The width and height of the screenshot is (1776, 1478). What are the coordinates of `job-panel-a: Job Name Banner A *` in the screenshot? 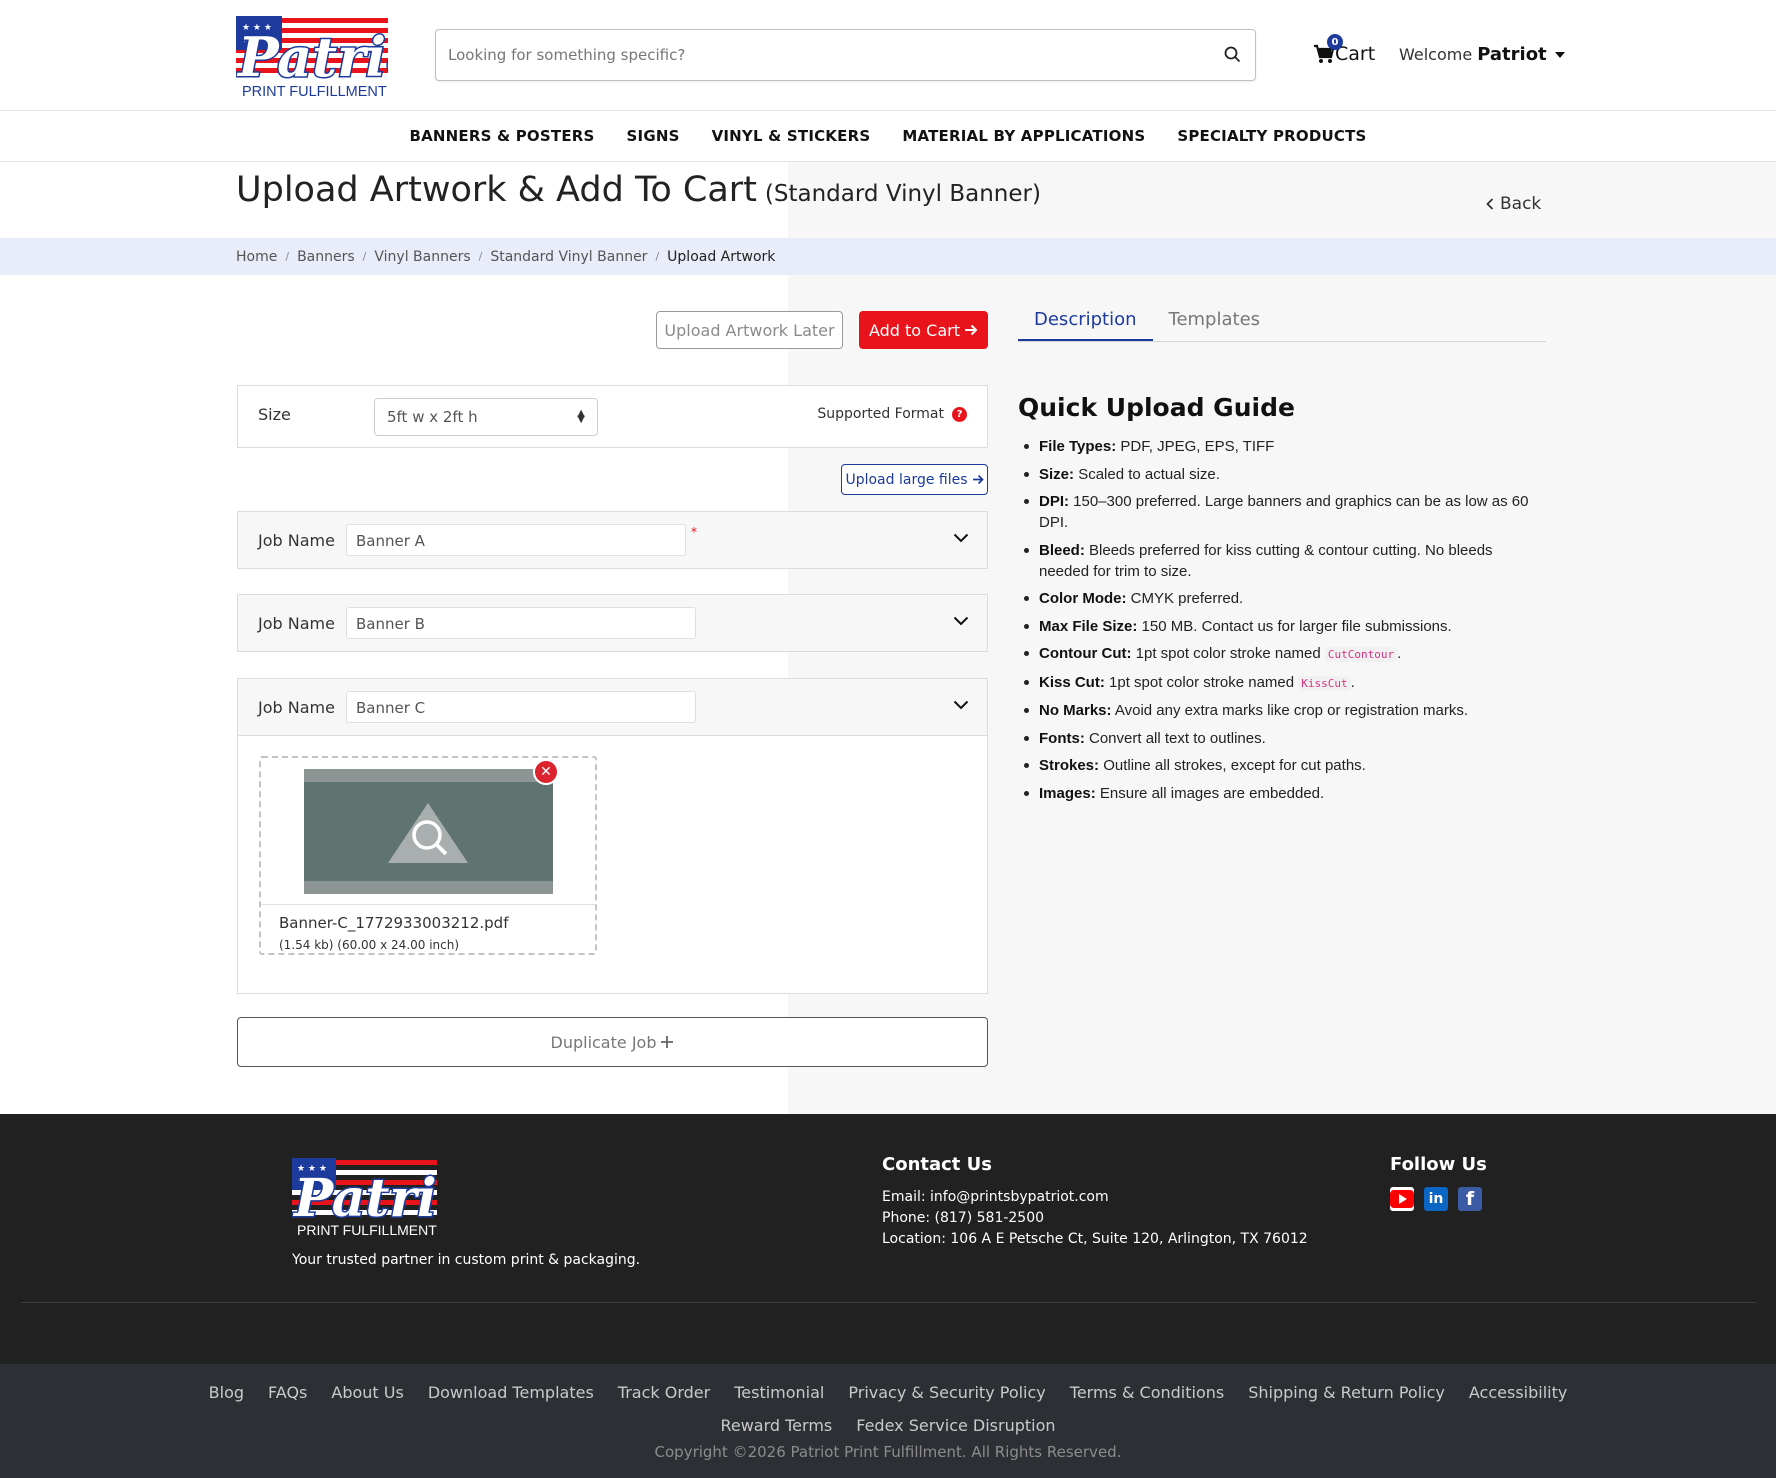 It's located at (612, 540).